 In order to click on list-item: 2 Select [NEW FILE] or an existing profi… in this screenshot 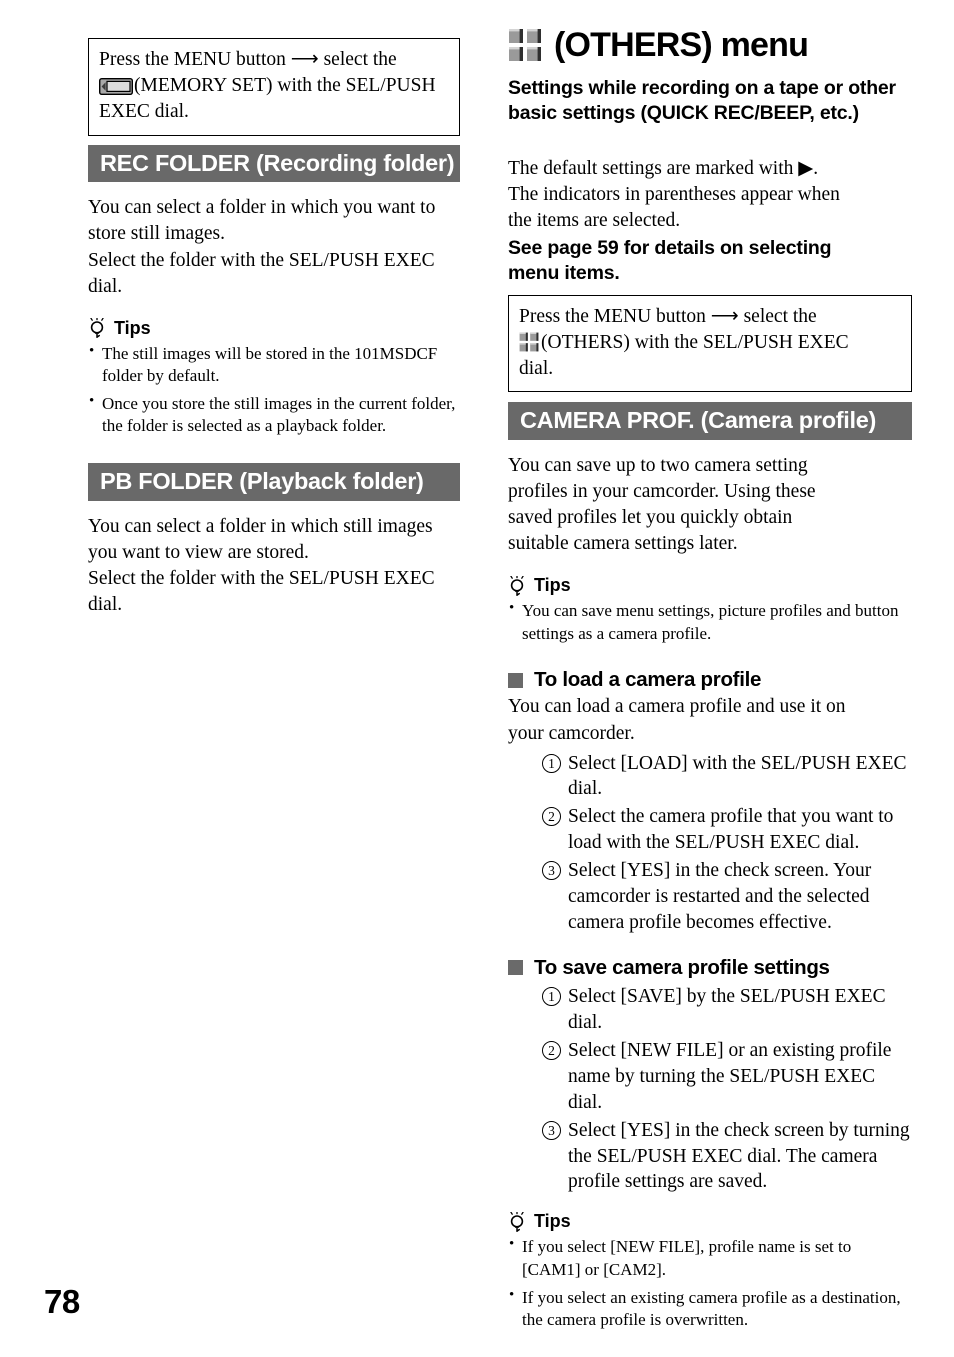, I will do `click(727, 1077)`.